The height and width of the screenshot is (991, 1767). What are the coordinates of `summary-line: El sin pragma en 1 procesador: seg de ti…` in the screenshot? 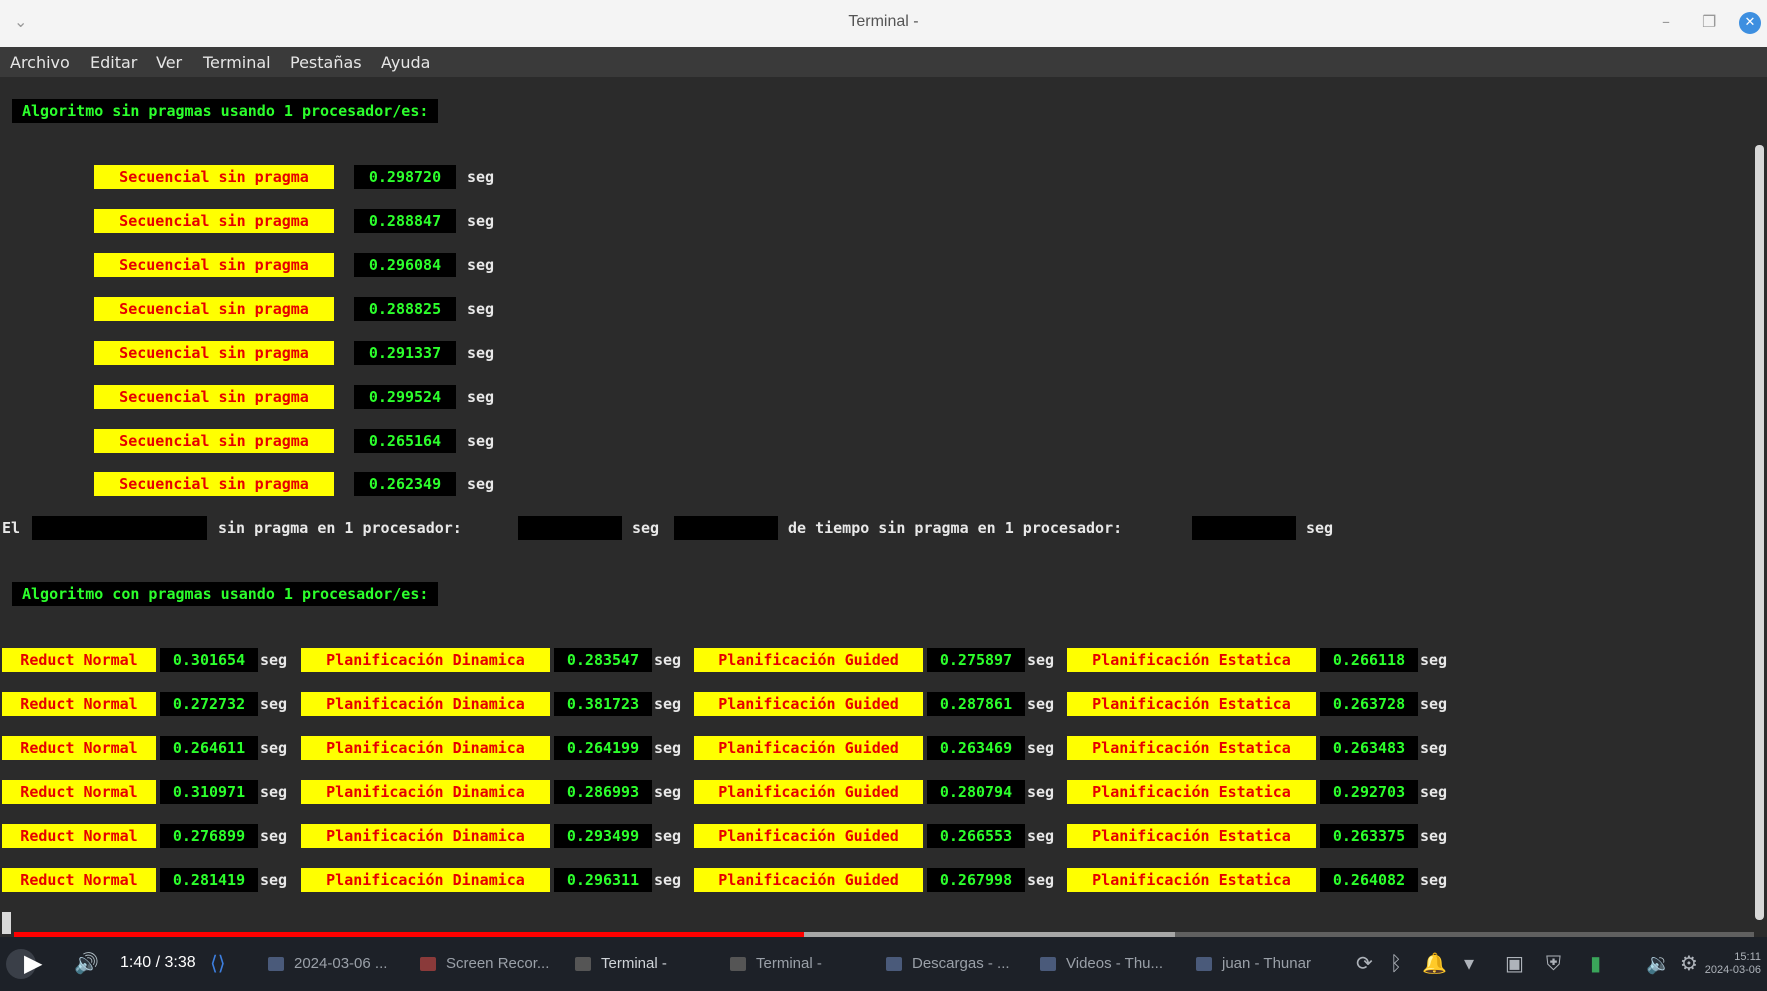 It's located at (875, 529).